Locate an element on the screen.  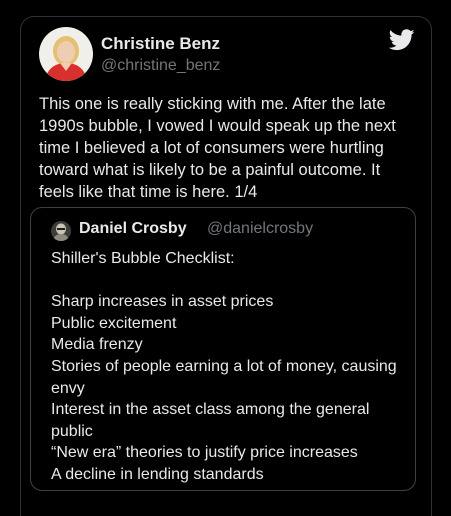
quoted-line is located at coordinates (231, 281).